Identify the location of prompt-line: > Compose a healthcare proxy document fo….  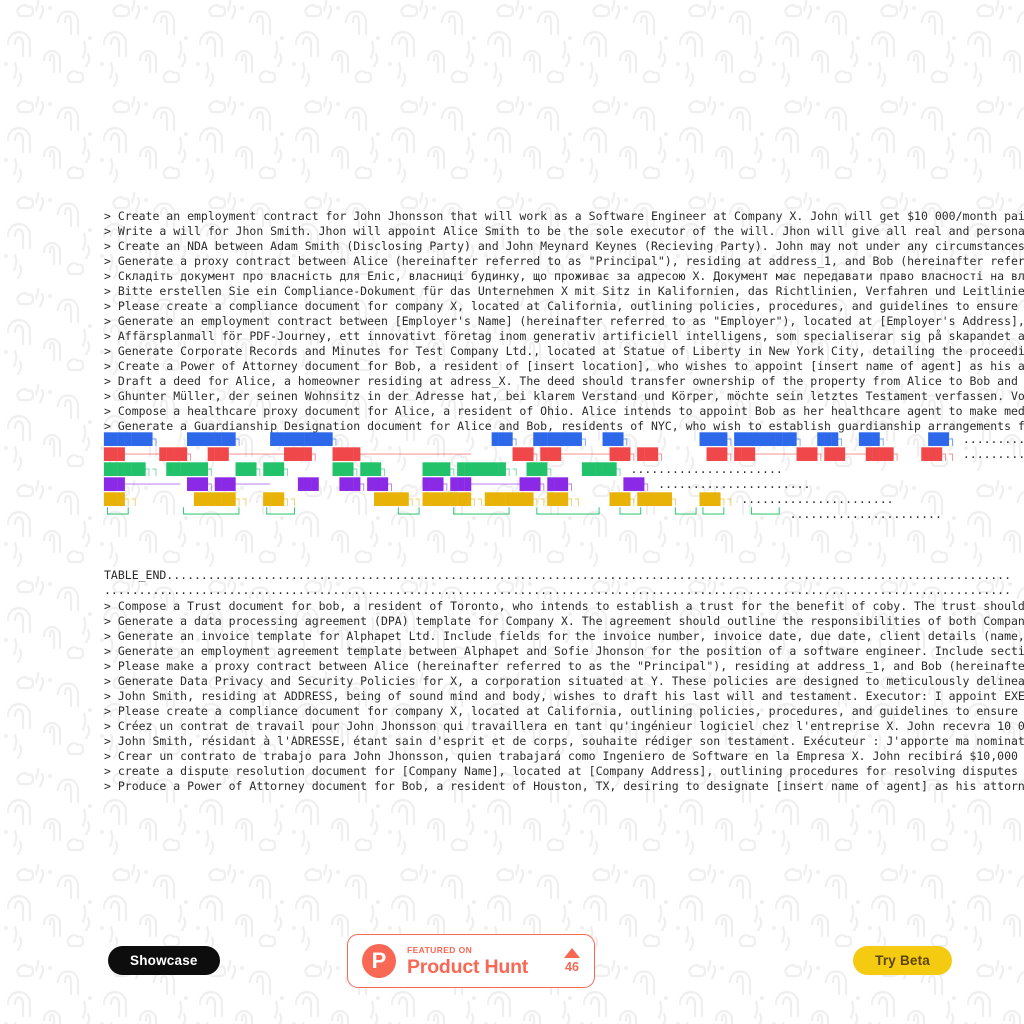
(564, 411).